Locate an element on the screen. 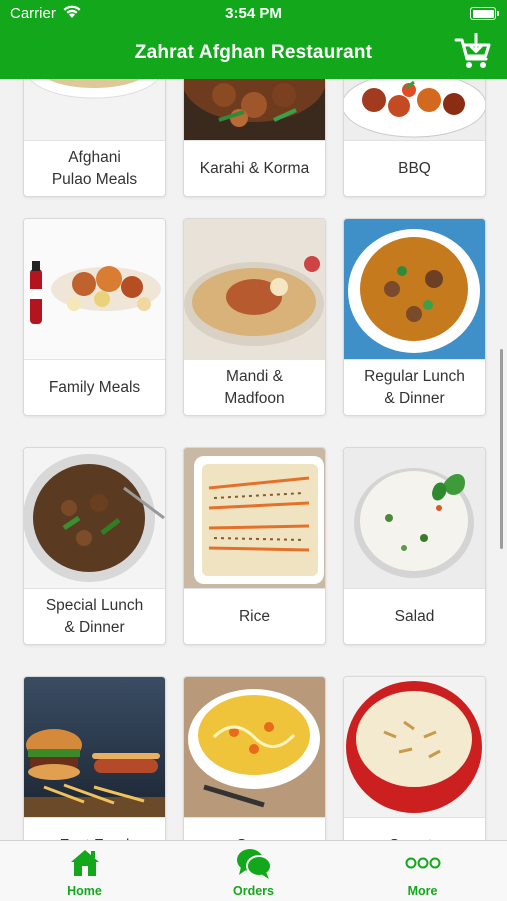 The image size is (507, 901). nav-bar: Zahrat Afghan Restaurant is located at coordinates (253, 54).